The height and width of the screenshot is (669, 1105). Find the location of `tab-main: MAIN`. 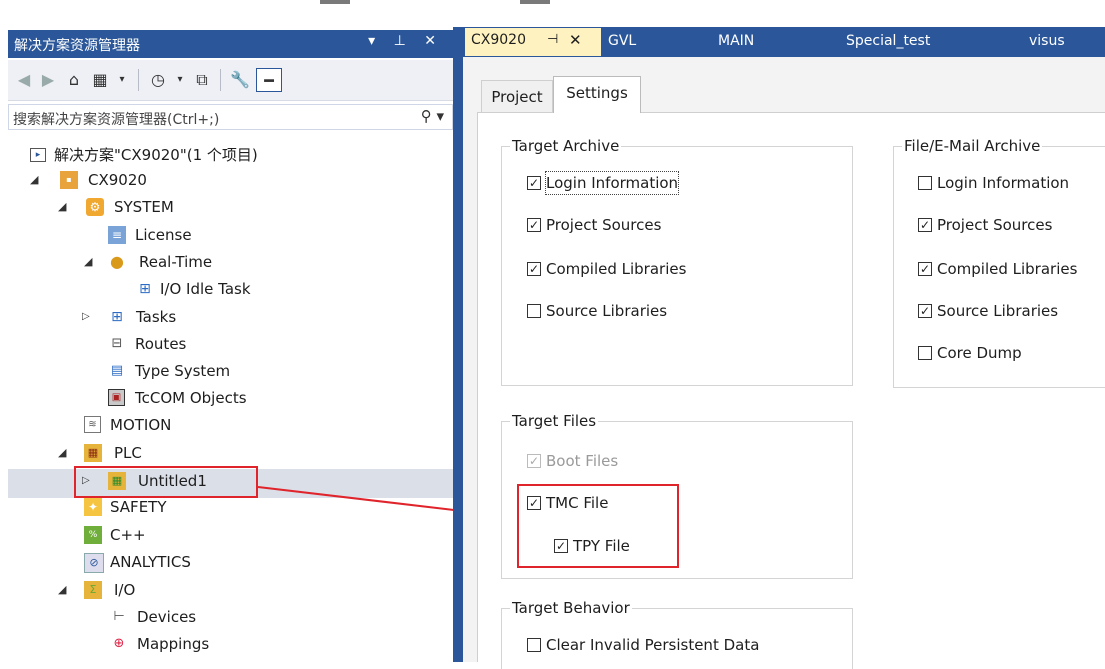

tab-main: MAIN is located at coordinates (736, 42).